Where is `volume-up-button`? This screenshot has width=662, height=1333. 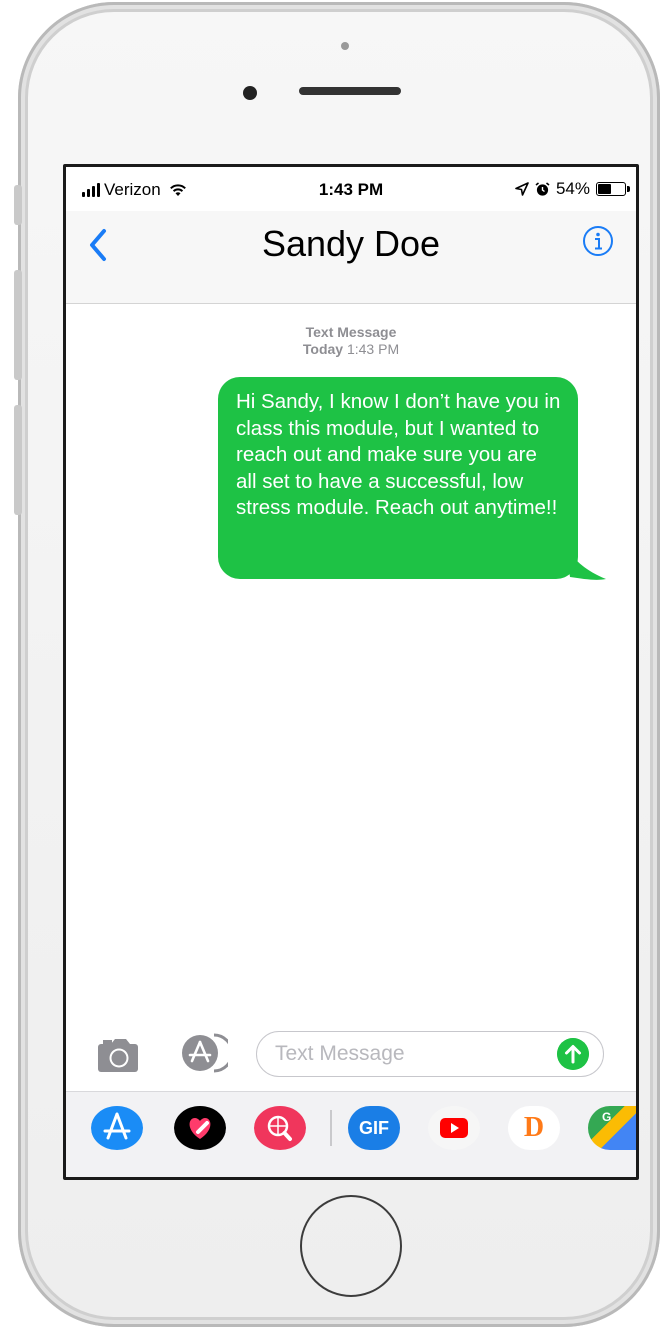 volume-up-button is located at coordinates (18, 325).